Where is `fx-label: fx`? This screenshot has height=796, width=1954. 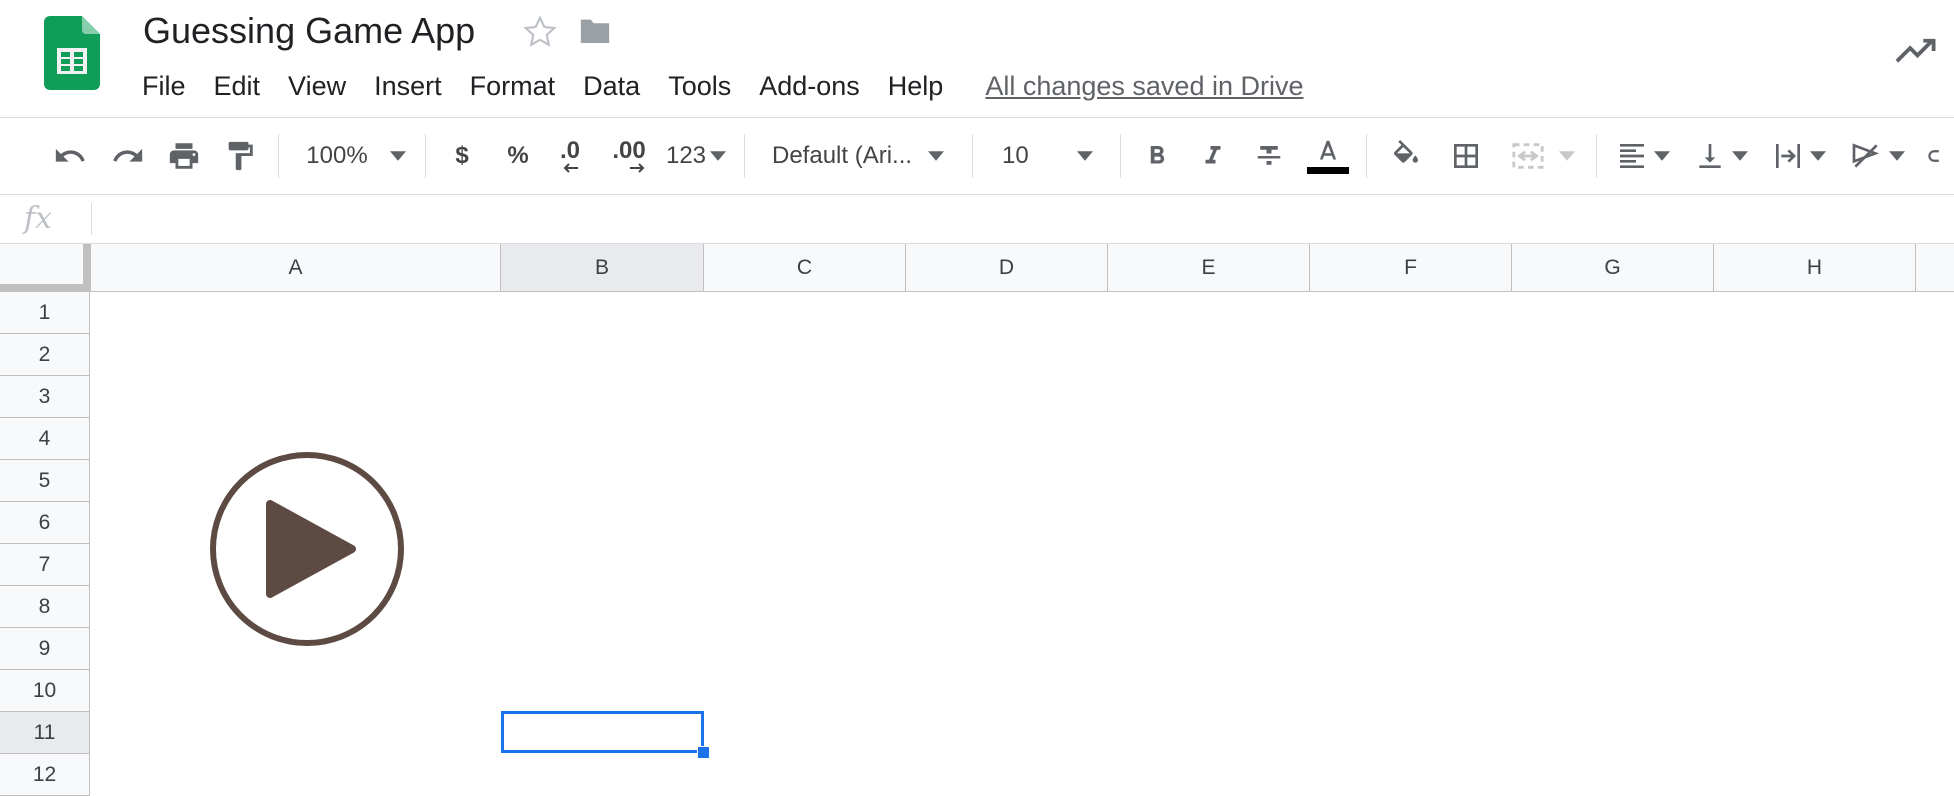
fx-label: fx is located at coordinates (38, 218).